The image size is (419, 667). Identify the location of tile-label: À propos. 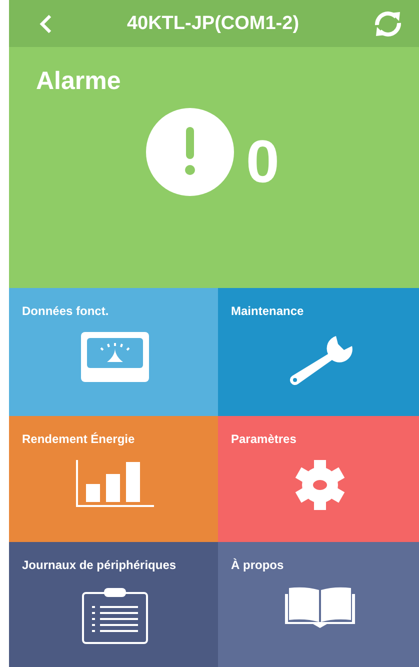
(257, 565).